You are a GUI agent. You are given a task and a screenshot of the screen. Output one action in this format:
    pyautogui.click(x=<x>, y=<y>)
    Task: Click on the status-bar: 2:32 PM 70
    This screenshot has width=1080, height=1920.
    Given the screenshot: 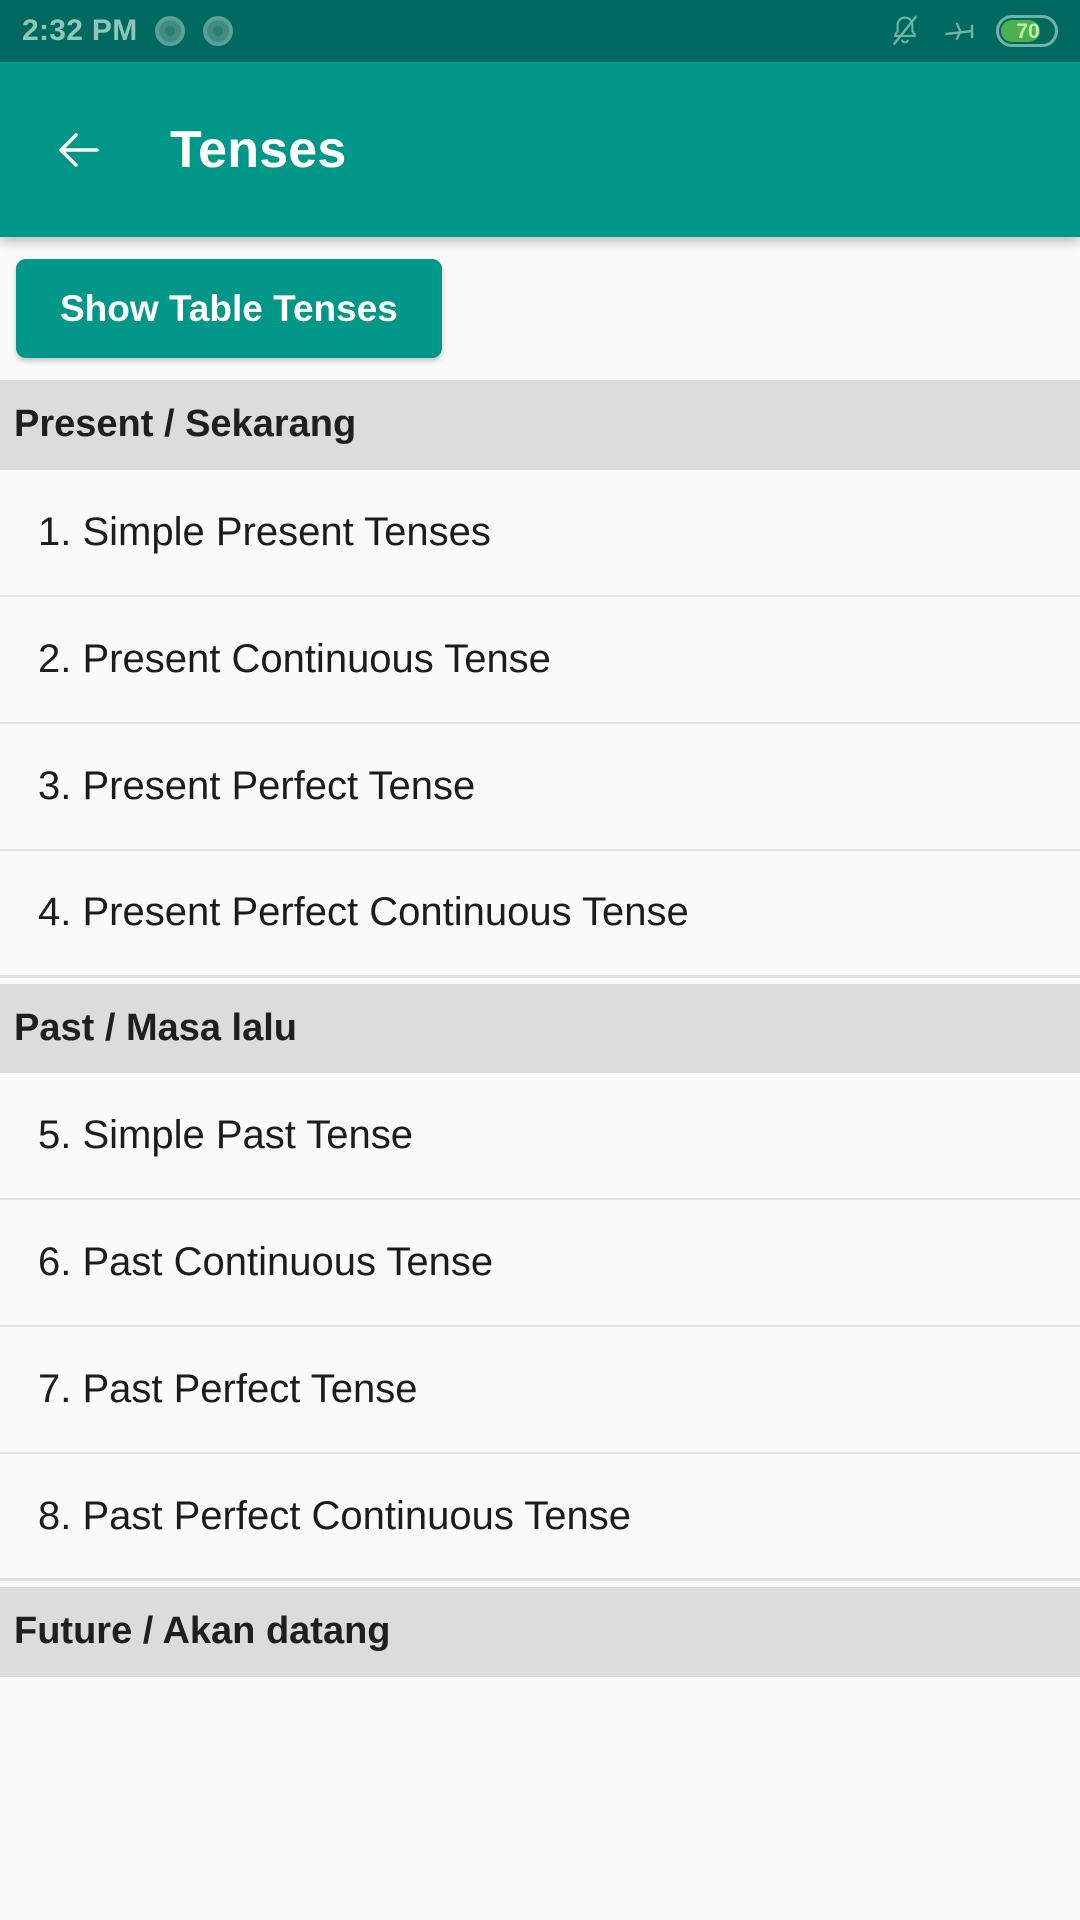 What is the action you would take?
    pyautogui.click(x=540, y=31)
    